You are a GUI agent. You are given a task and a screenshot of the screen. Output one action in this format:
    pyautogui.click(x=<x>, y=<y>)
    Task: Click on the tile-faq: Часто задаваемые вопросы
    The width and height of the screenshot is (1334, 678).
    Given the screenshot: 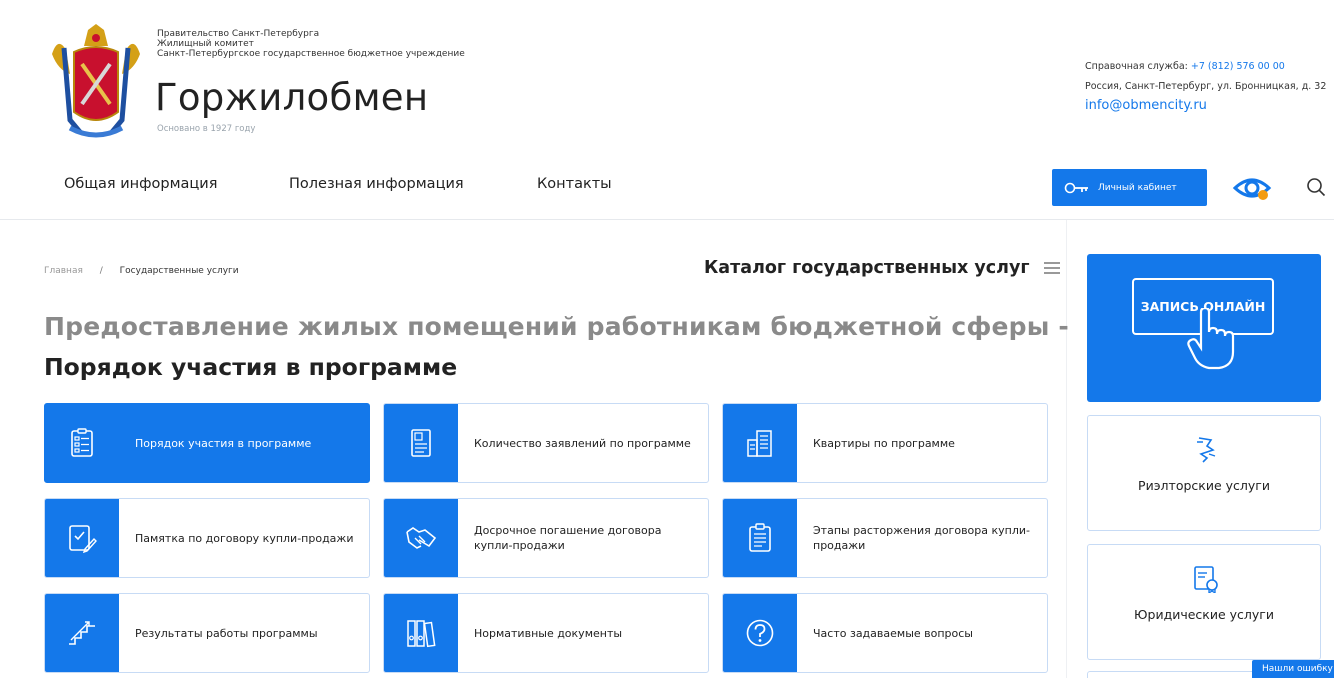 What is the action you would take?
    pyautogui.click(x=885, y=633)
    